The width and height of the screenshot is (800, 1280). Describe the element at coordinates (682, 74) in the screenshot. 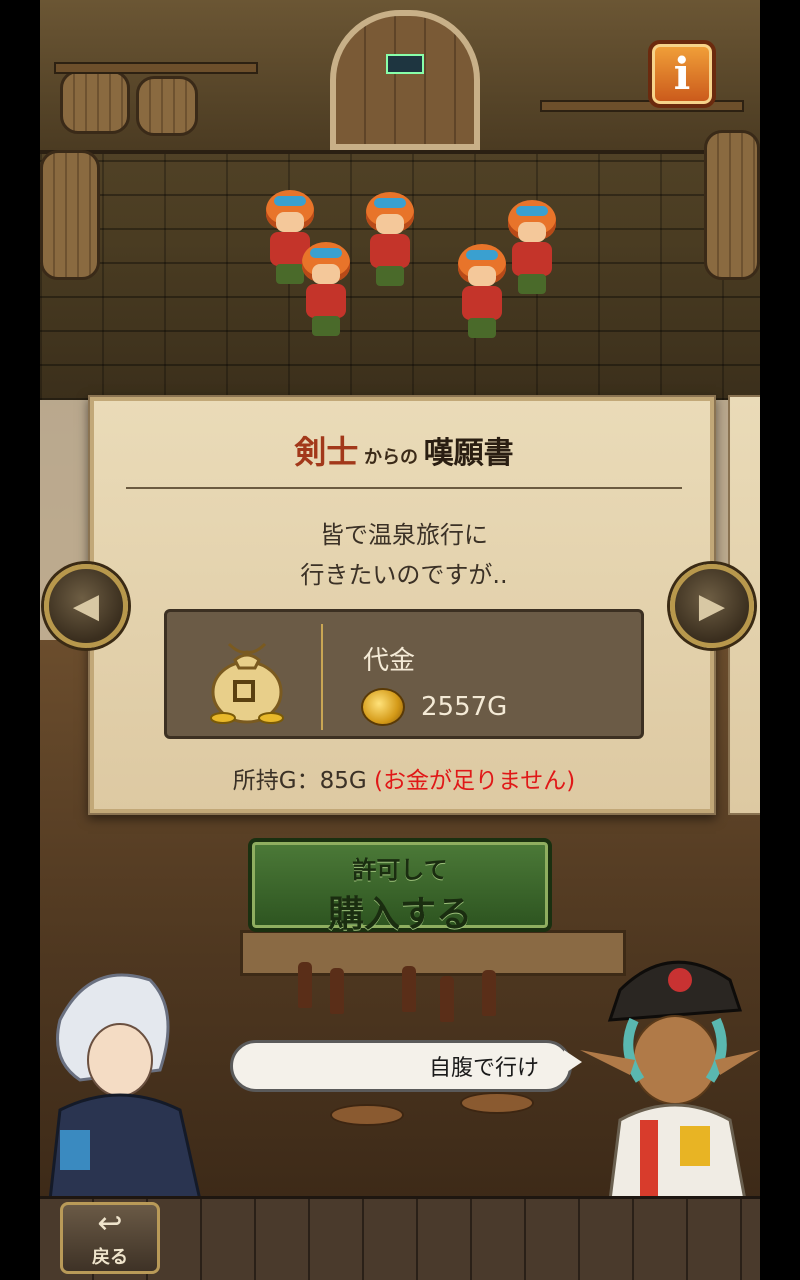

I see `info-button: i` at that location.